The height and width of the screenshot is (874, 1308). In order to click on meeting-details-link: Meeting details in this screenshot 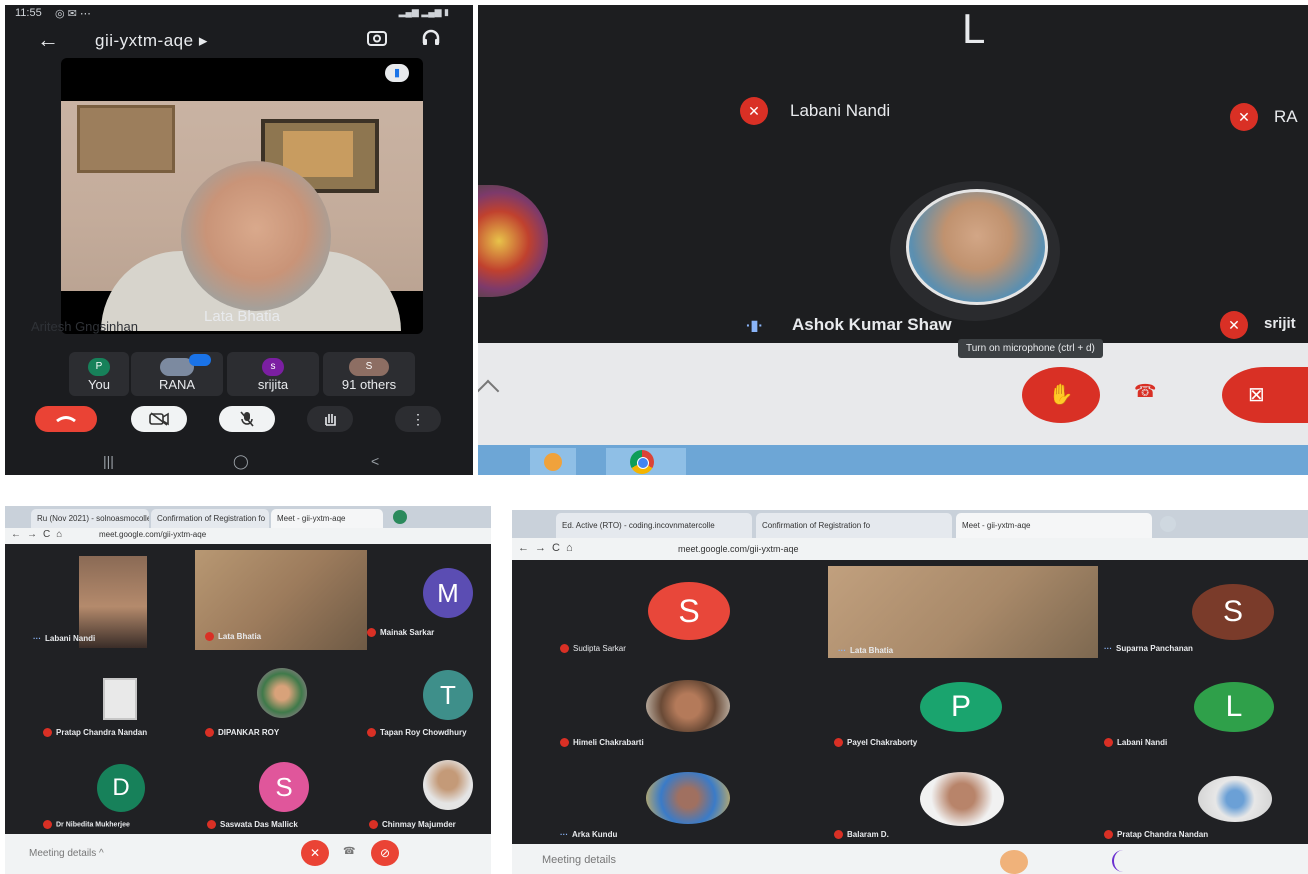, I will do `click(579, 860)`.